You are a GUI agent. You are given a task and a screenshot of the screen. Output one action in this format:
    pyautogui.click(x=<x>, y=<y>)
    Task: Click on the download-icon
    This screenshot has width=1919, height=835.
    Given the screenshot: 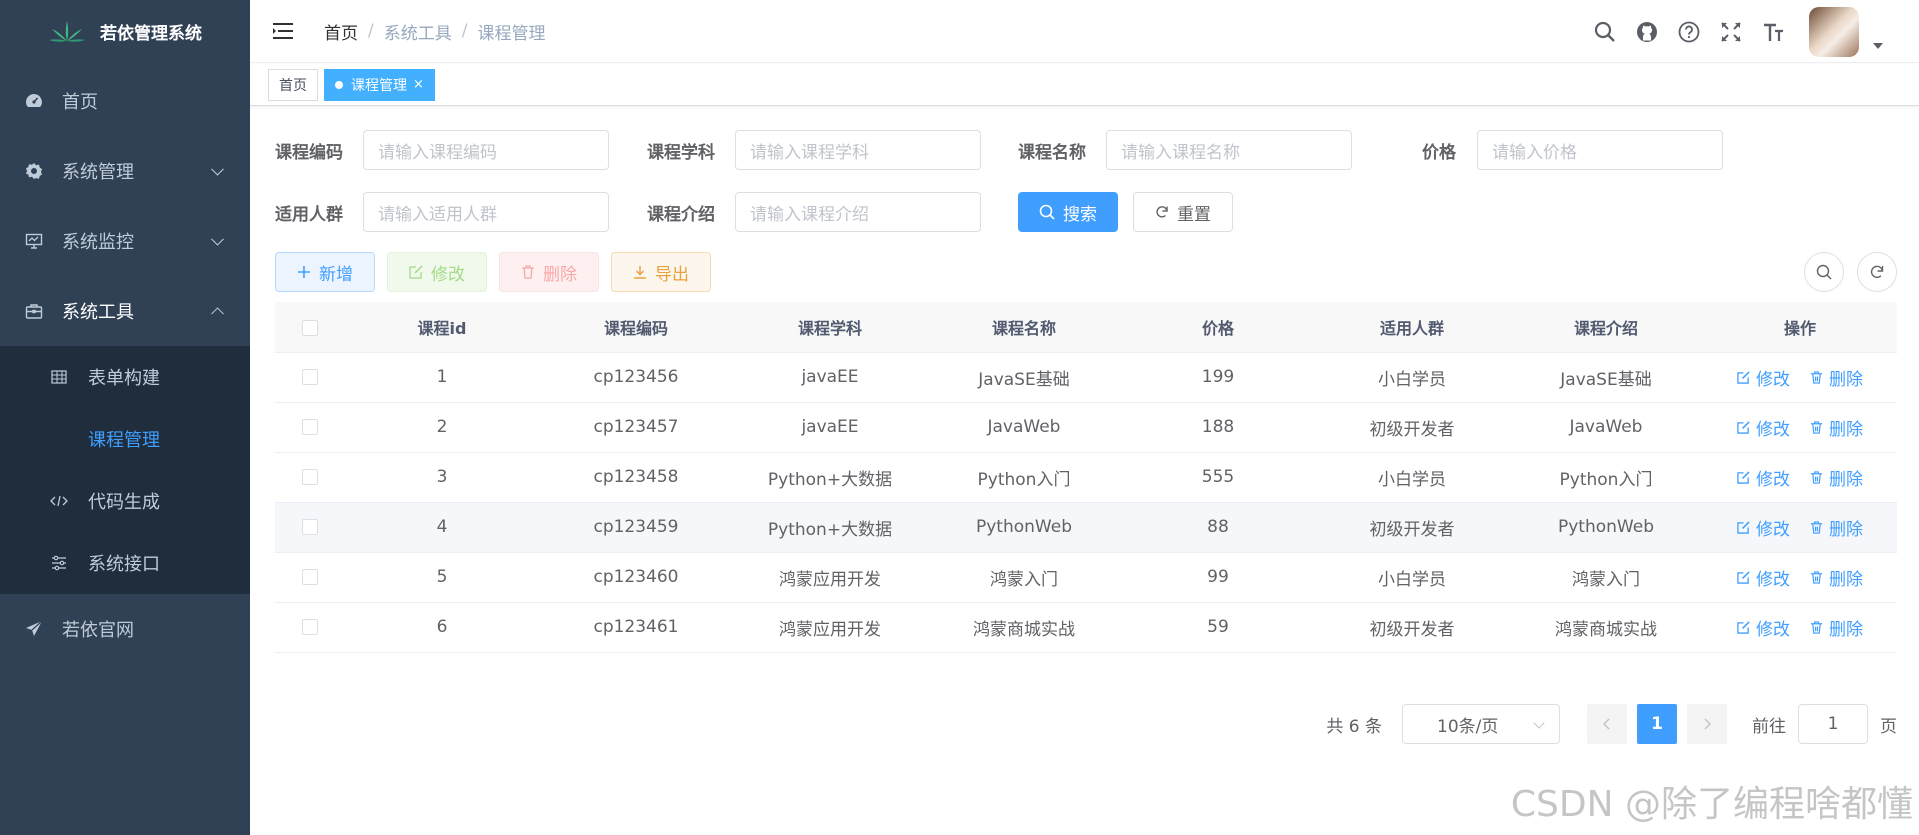 What is the action you would take?
    pyautogui.click(x=640, y=272)
    